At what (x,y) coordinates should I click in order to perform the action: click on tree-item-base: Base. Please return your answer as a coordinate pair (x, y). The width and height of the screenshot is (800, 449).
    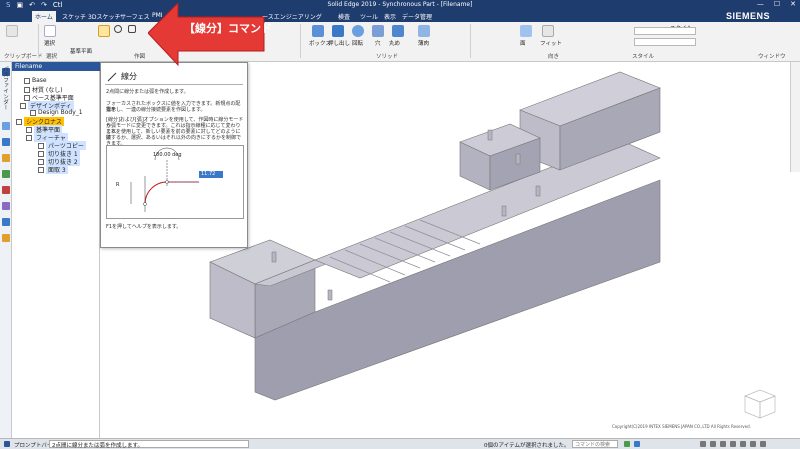
    Looking at the image, I should click on (35, 80).